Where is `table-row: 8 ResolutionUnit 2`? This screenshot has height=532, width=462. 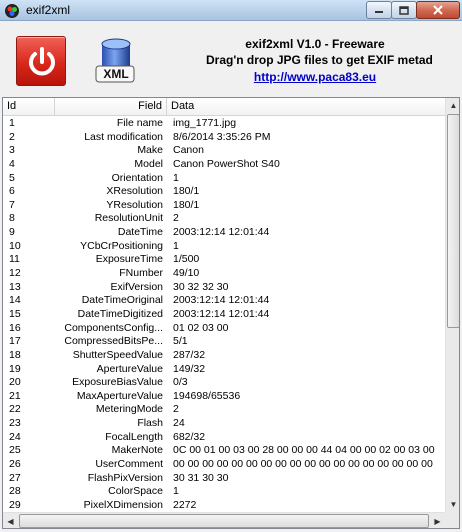
table-row: 8 ResolutionUnit 2 is located at coordinates (224, 219).